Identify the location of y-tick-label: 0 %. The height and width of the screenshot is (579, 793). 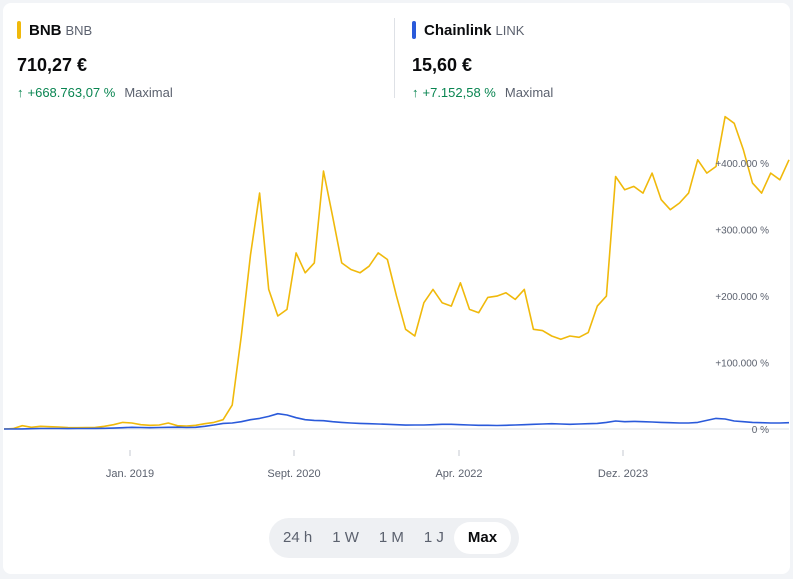
(760, 430).